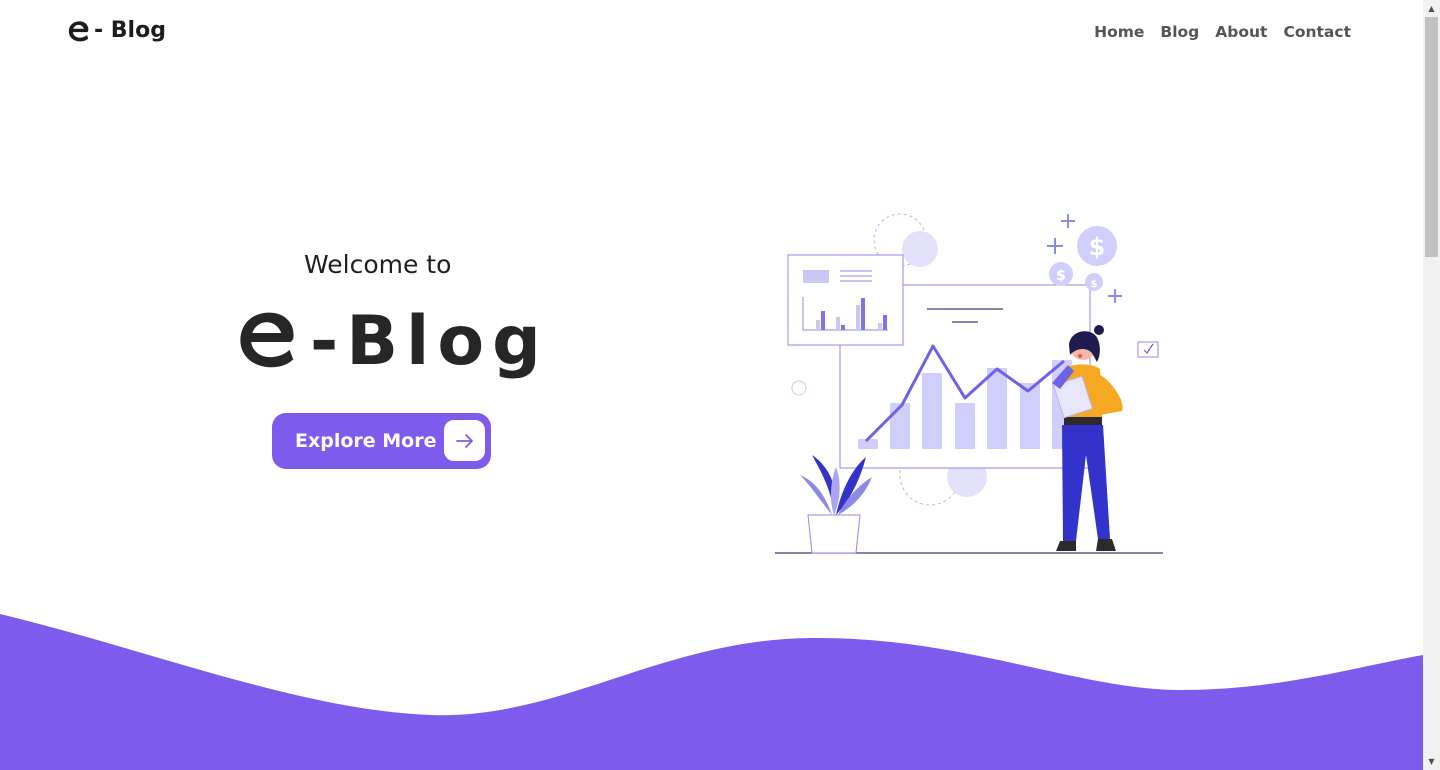  I want to click on arrow-right-icon, so click(464, 440).